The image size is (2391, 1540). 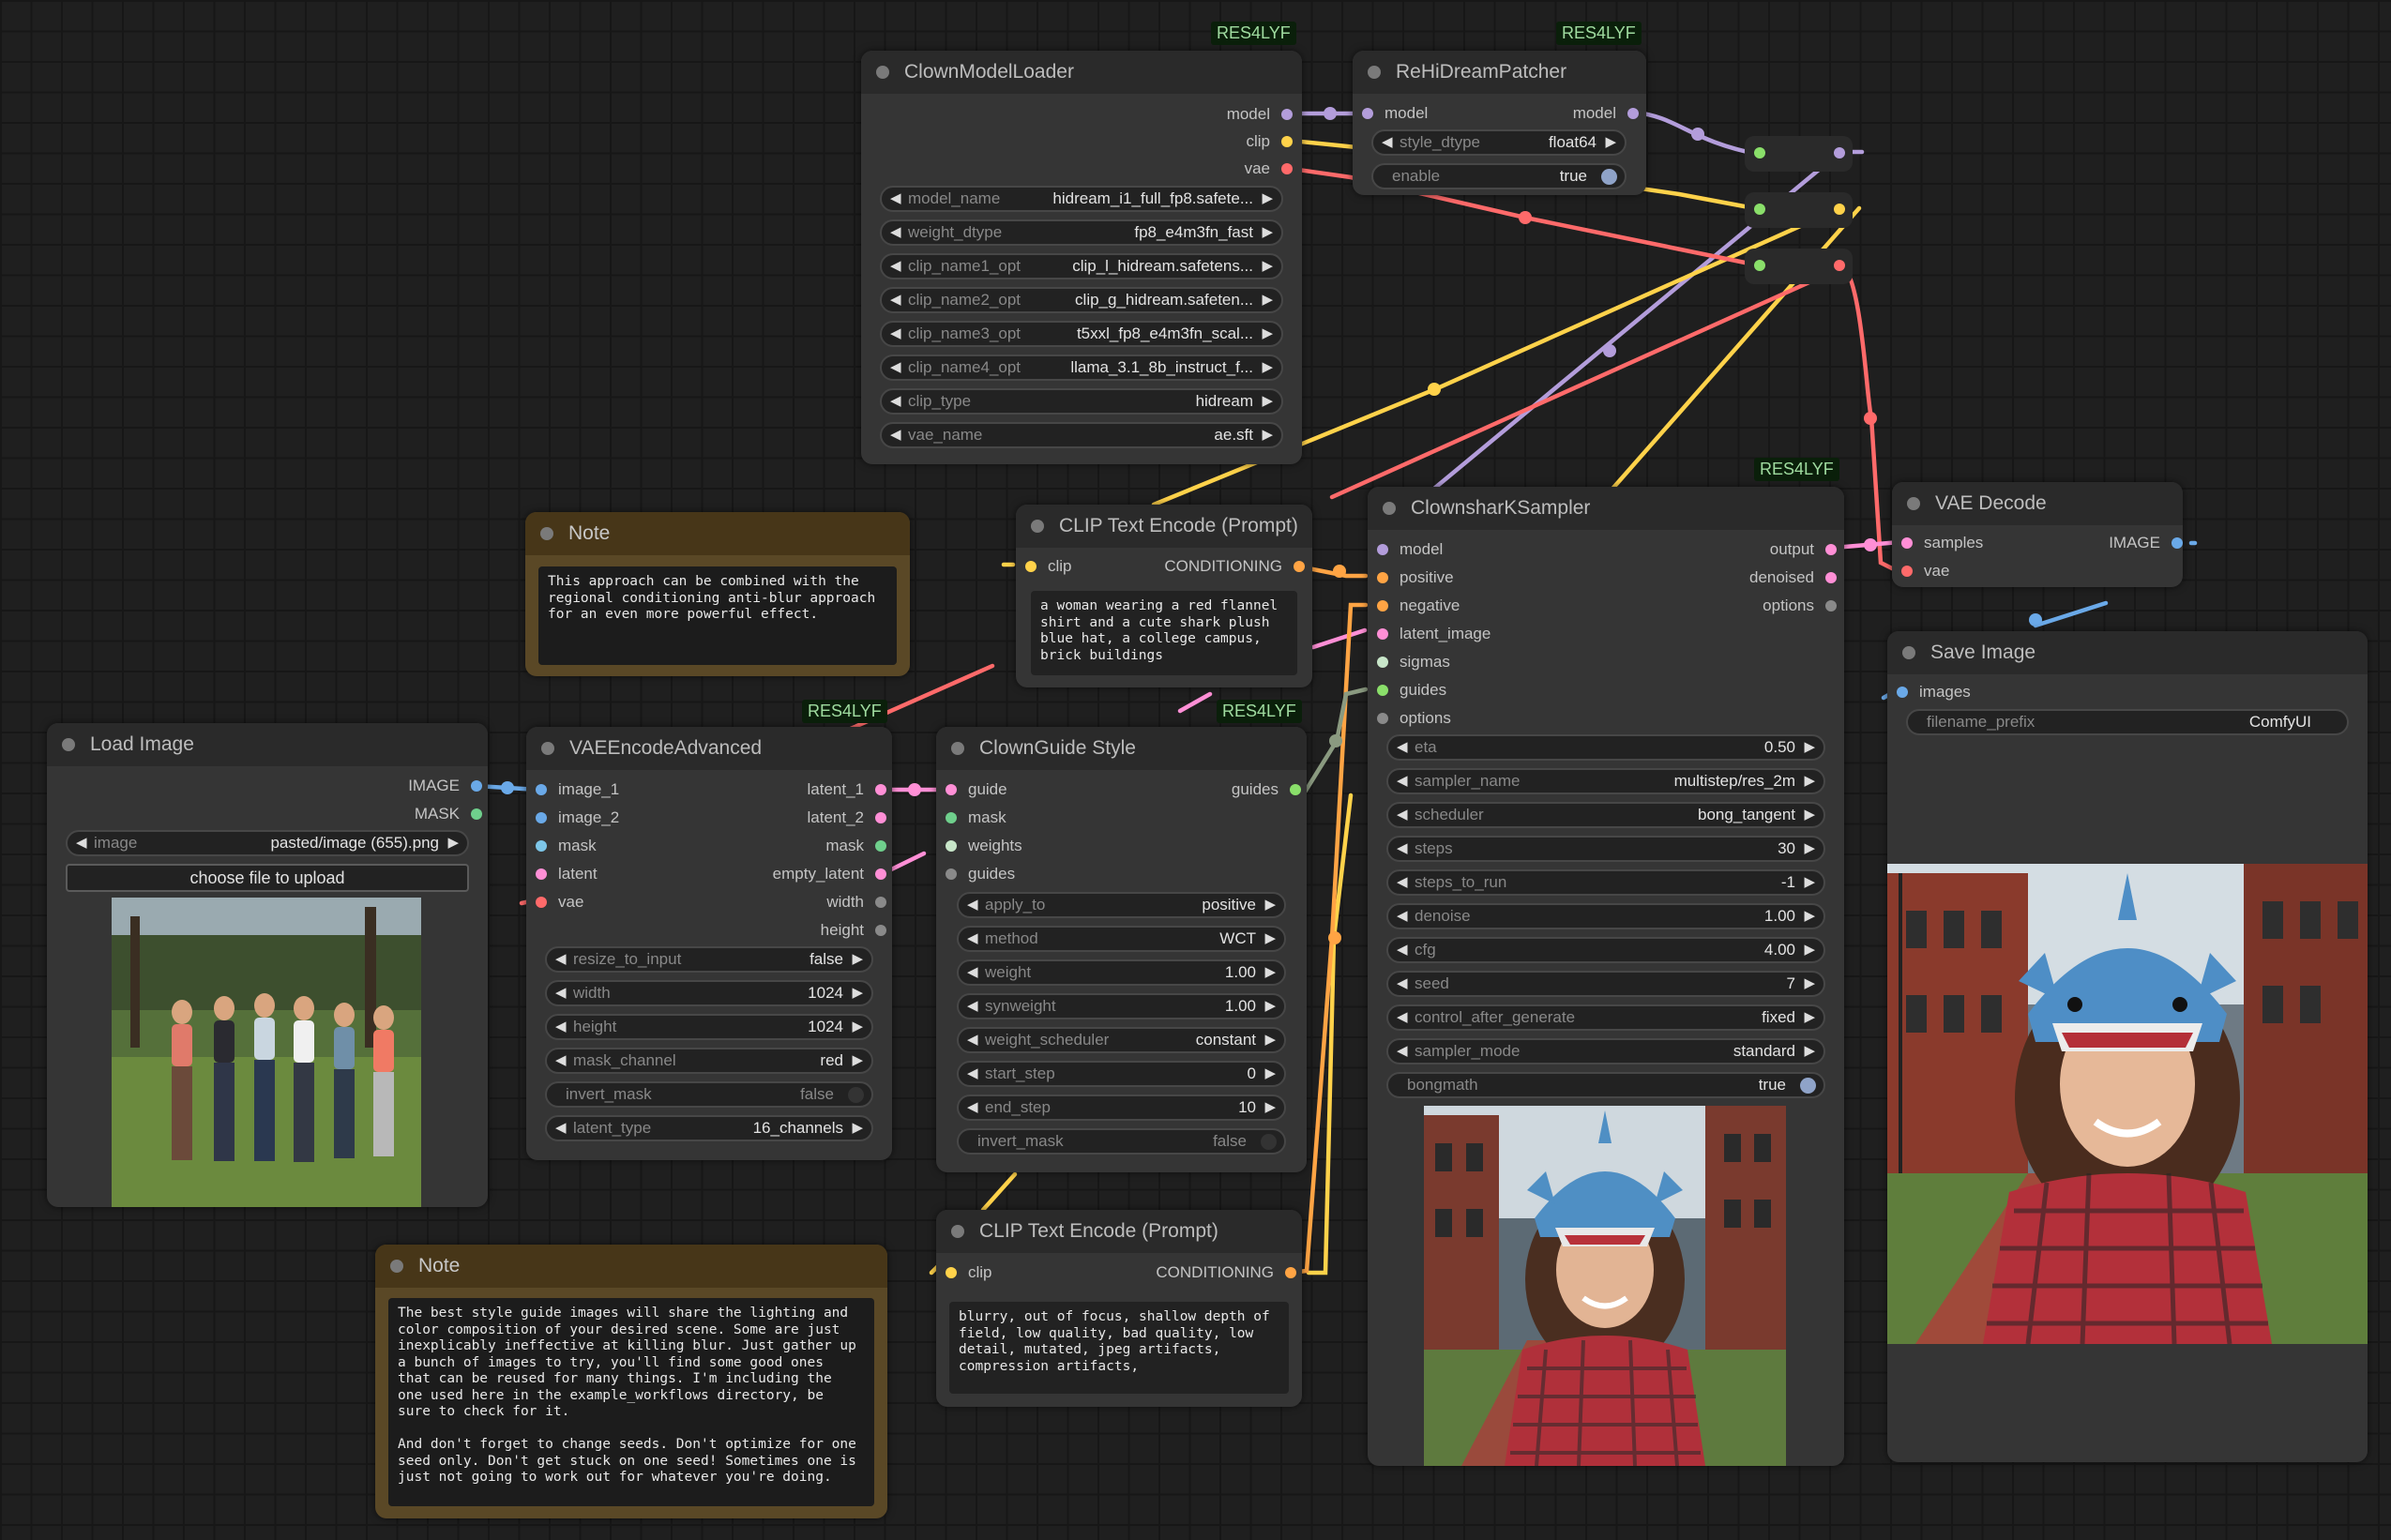 I want to click on node-title-bar: CLIP Text Encode (Prompt), so click(x=1119, y=1231).